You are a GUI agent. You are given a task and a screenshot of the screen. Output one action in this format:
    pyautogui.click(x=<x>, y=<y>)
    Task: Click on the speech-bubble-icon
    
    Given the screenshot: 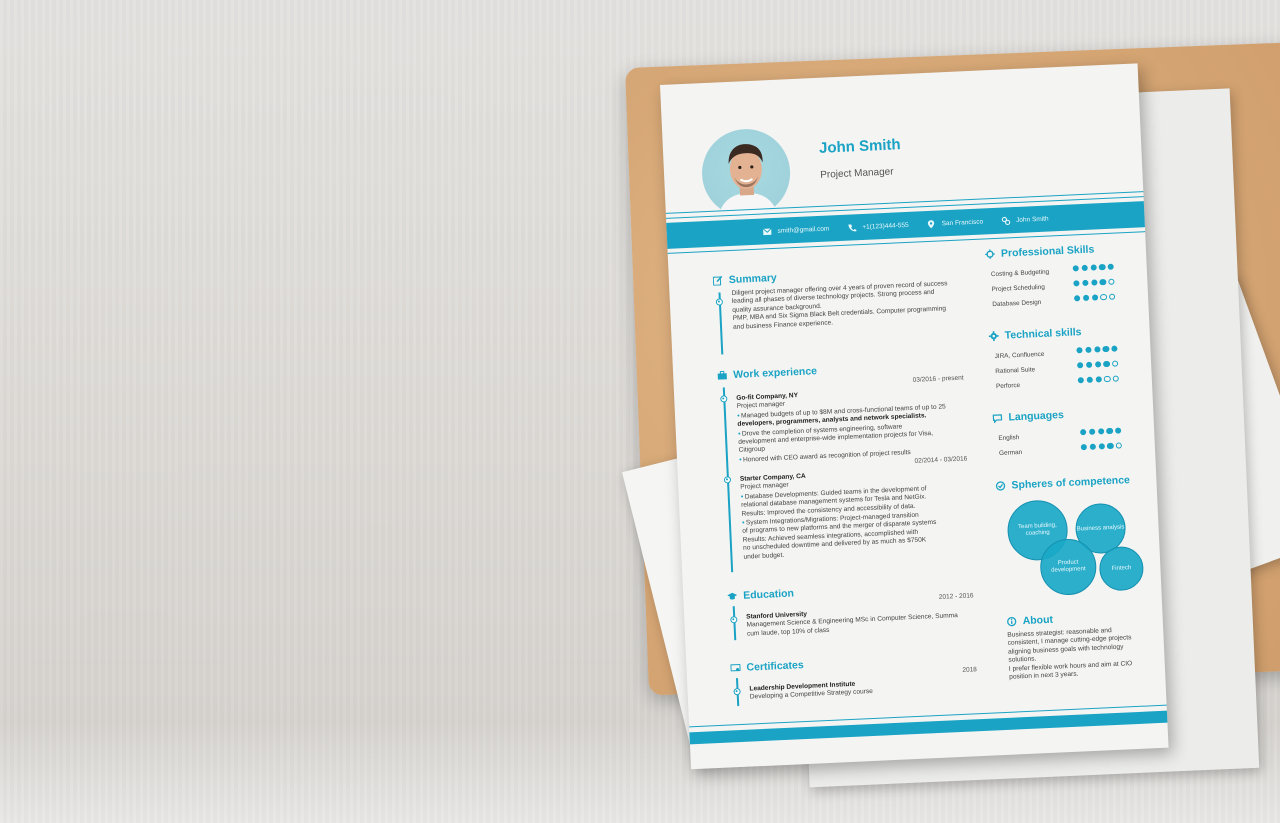 What is the action you would take?
    pyautogui.click(x=997, y=419)
    